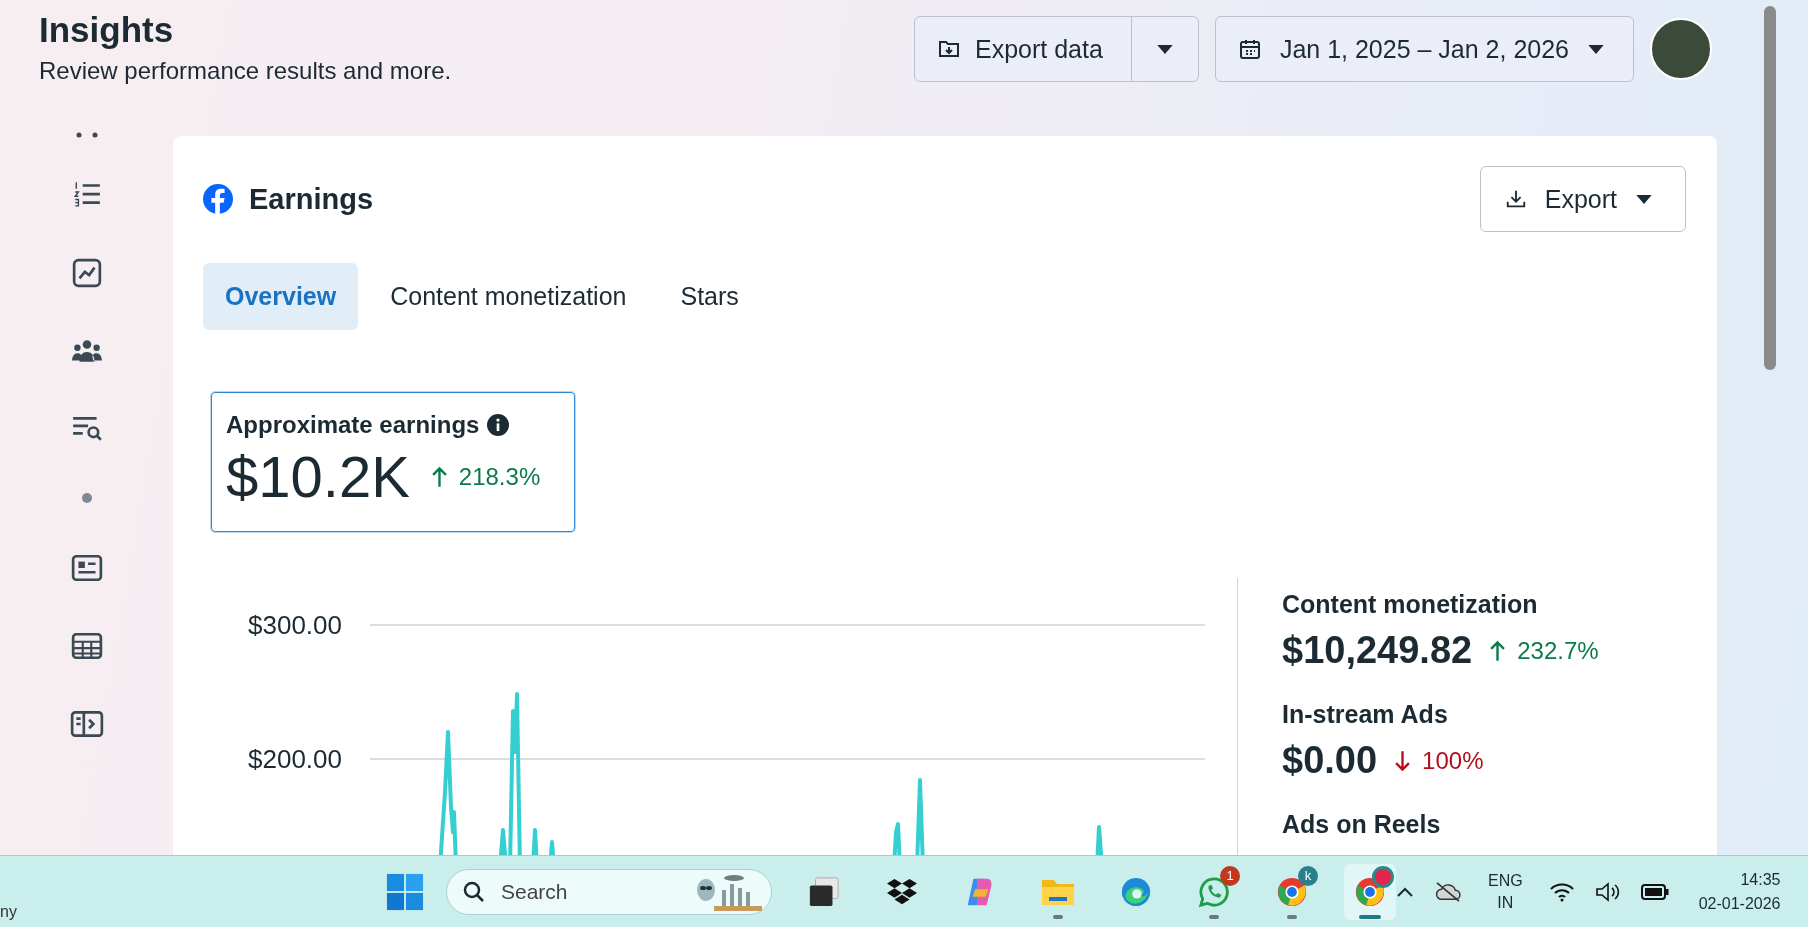 The width and height of the screenshot is (1808, 927). What do you see at coordinates (1561, 891) in the screenshot?
I see `wifi-icon` at bounding box center [1561, 891].